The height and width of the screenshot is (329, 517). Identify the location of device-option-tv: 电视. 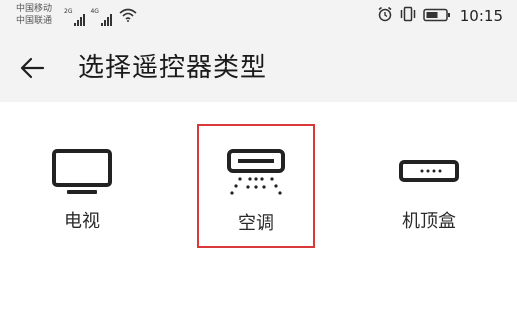
(82, 186).